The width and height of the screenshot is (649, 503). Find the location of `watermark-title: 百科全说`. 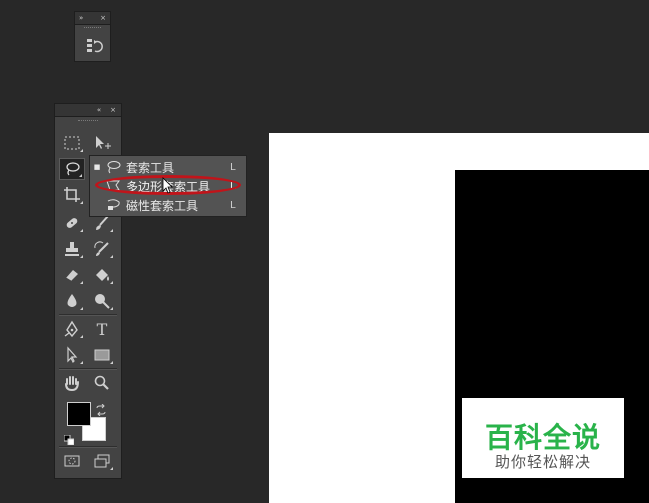

watermark-title: 百科全说 is located at coordinates (542, 437).